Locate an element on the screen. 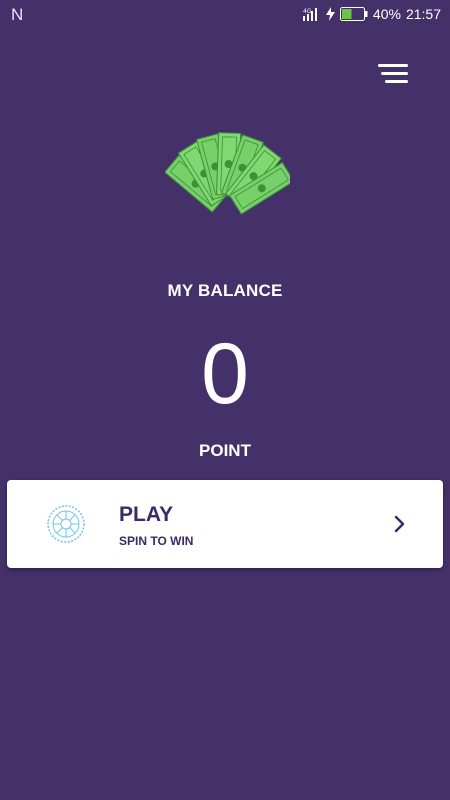  balance-label: MY BALANCE is located at coordinates (225, 290).